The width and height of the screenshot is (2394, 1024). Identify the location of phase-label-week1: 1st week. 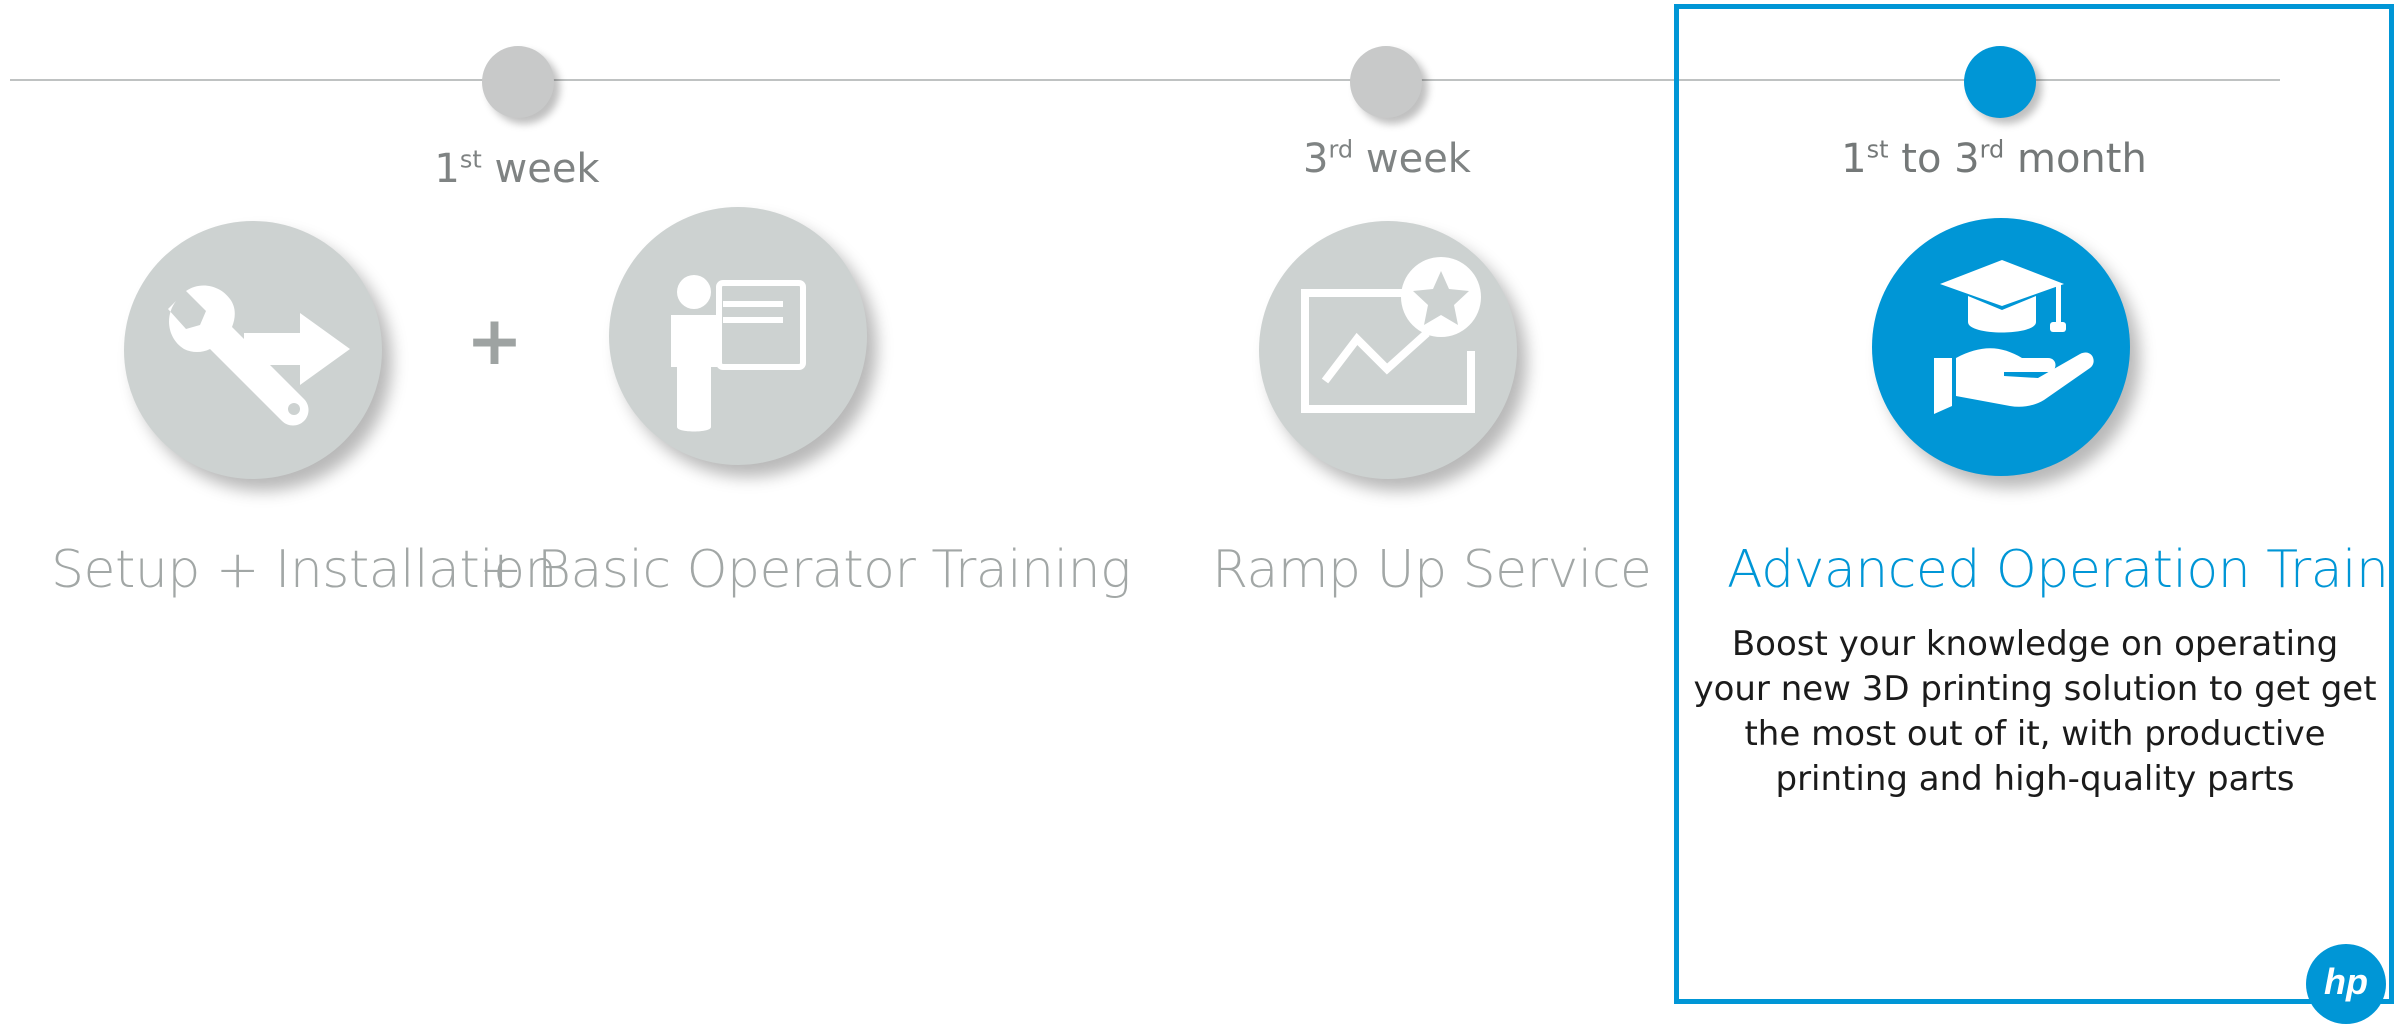
(517, 169).